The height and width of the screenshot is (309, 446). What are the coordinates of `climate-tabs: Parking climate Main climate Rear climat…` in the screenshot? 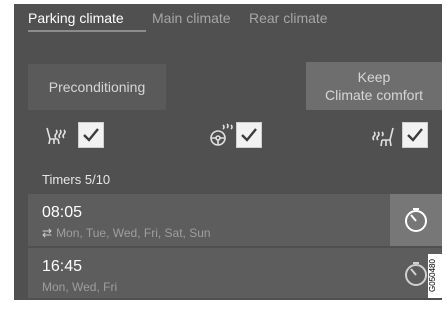 It's located at (228, 19).